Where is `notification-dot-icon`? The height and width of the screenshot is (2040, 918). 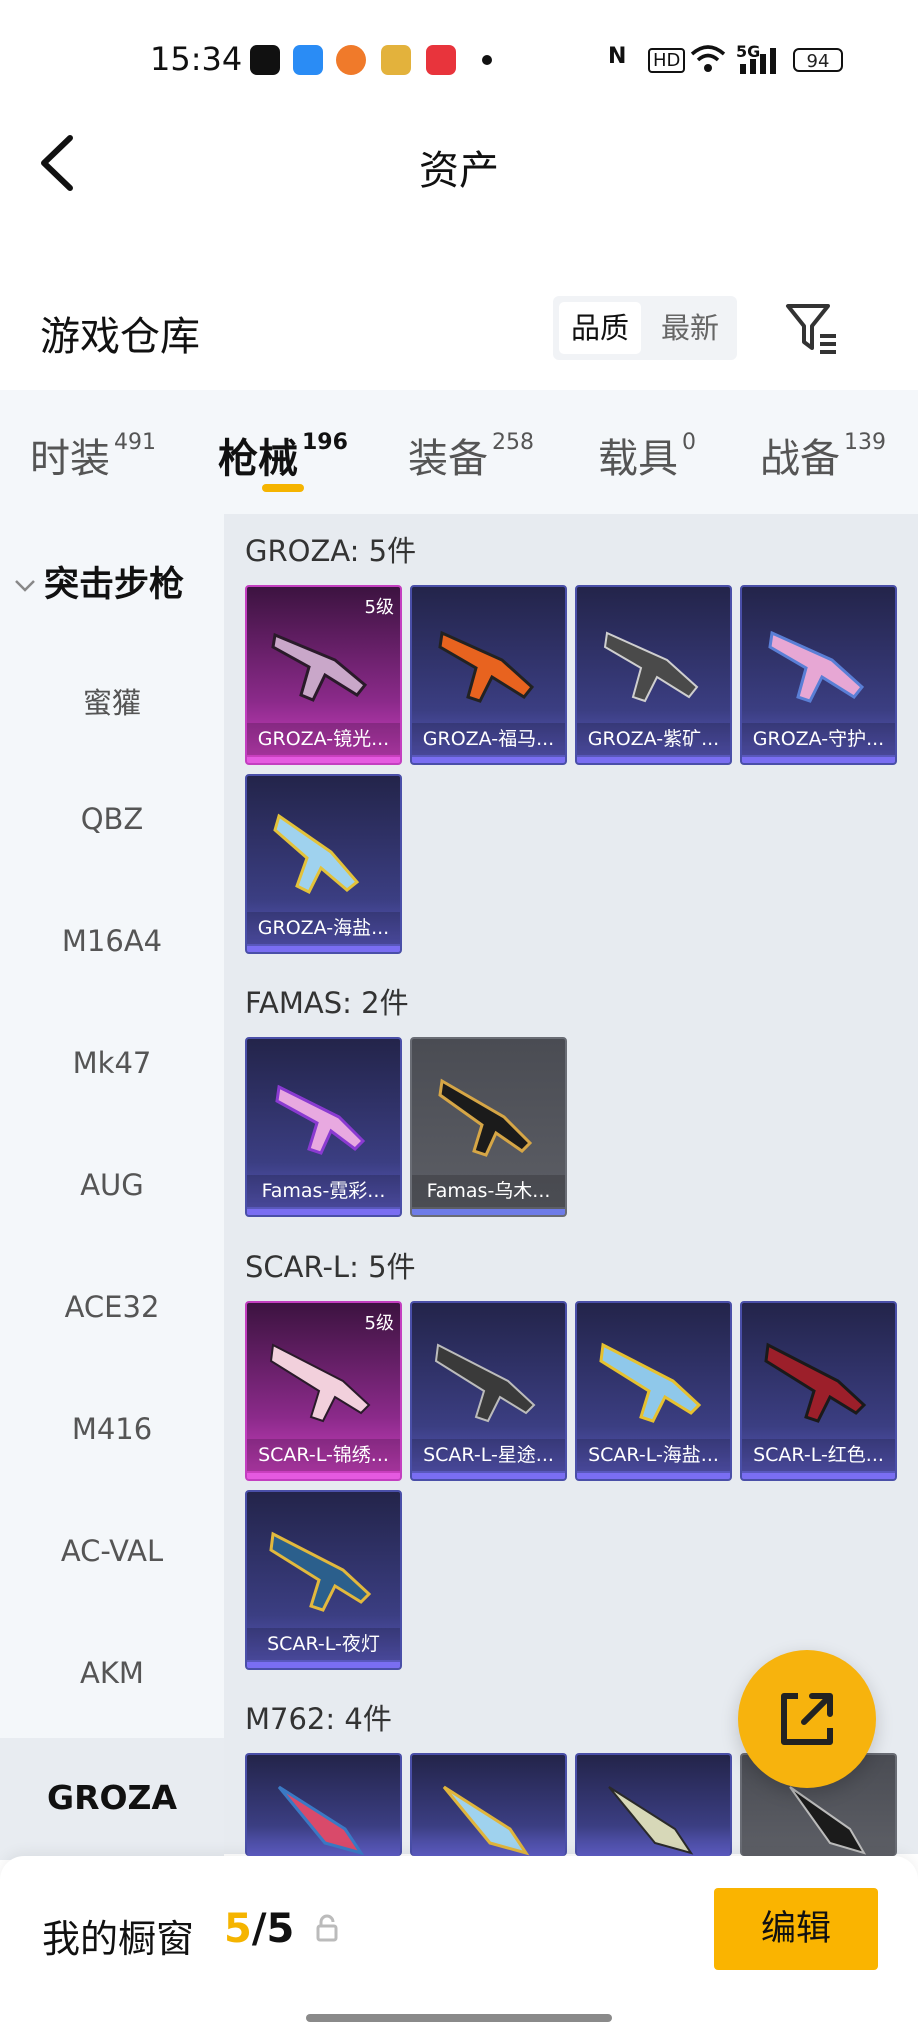
notification-dot-icon is located at coordinates (487, 60).